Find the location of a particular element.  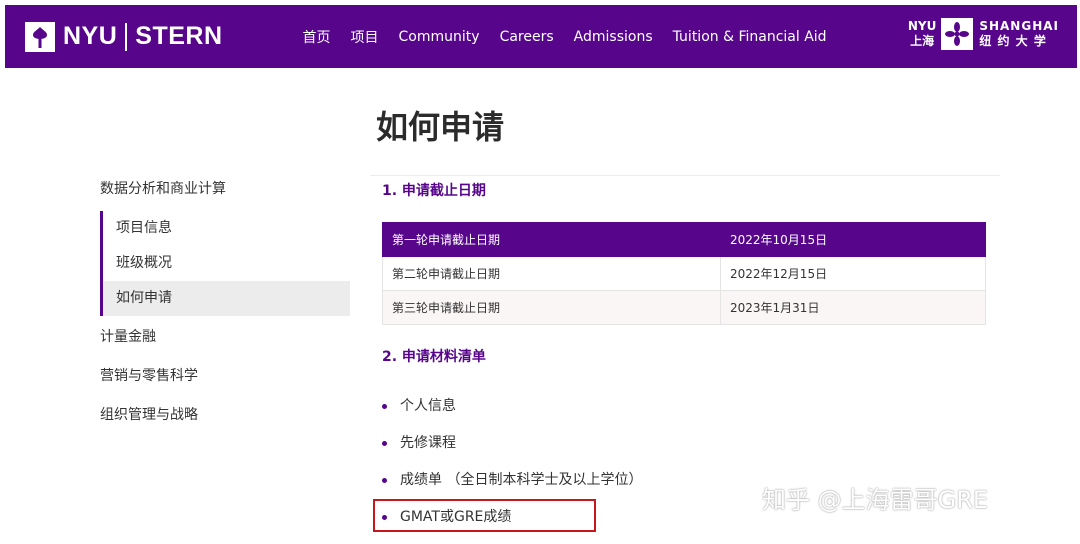

shanghai-emblem-icon is located at coordinates (957, 34).